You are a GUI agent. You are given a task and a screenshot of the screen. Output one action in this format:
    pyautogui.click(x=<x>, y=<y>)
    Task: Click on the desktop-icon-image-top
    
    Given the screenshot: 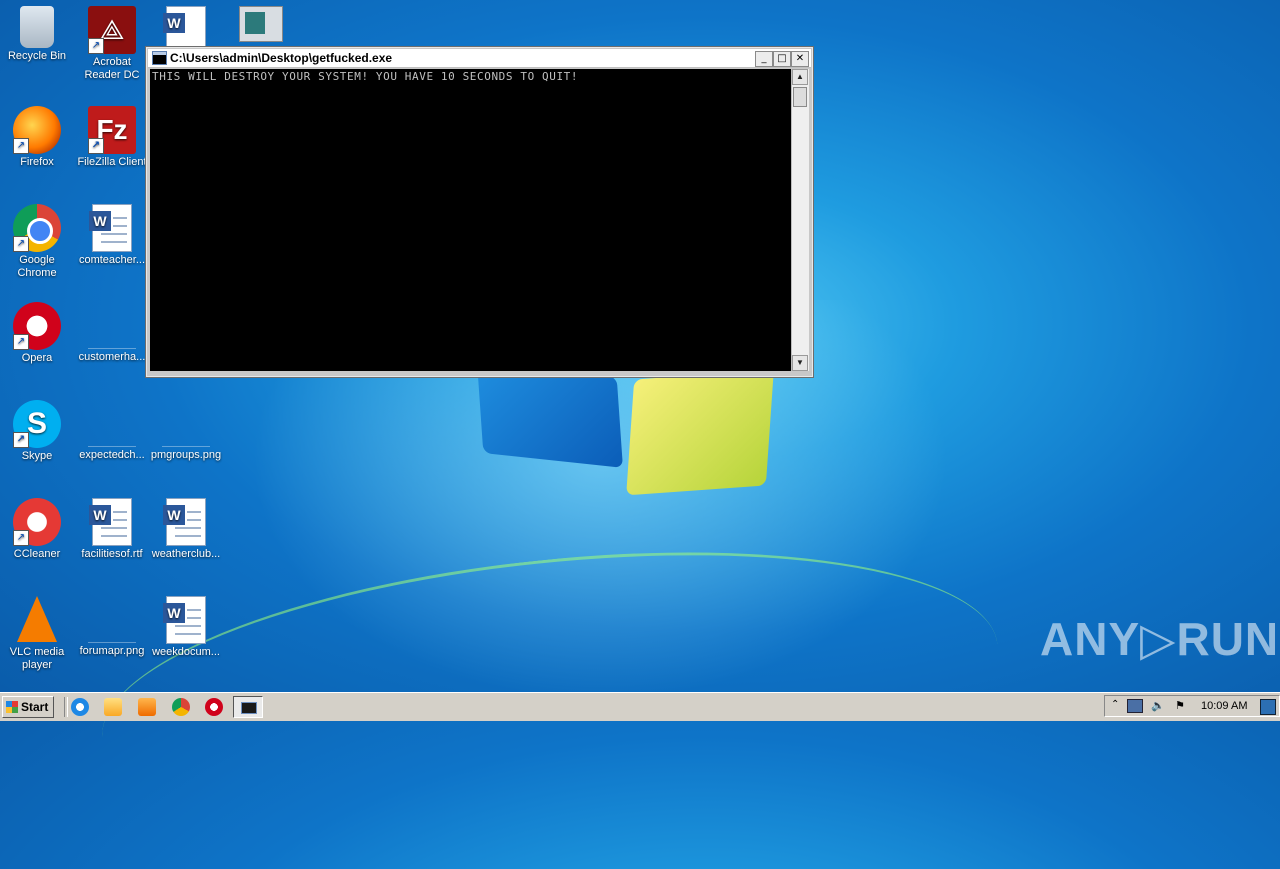 What is the action you would take?
    pyautogui.click(x=261, y=25)
    